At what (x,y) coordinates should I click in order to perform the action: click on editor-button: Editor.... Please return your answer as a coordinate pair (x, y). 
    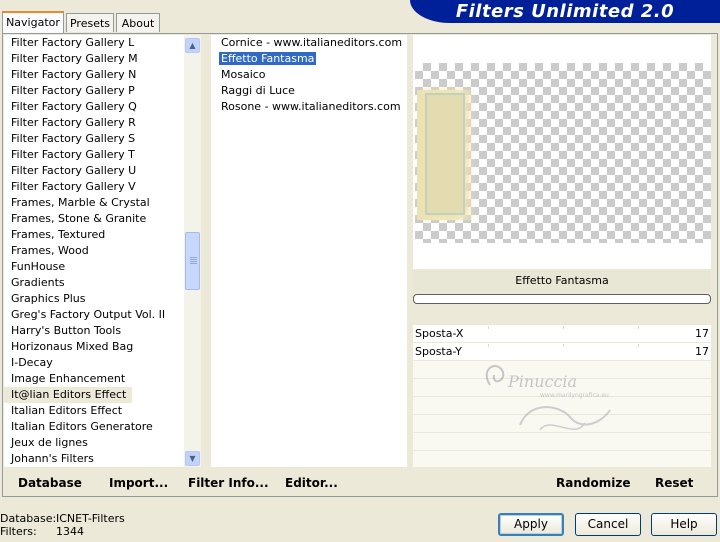
    Looking at the image, I should click on (311, 483).